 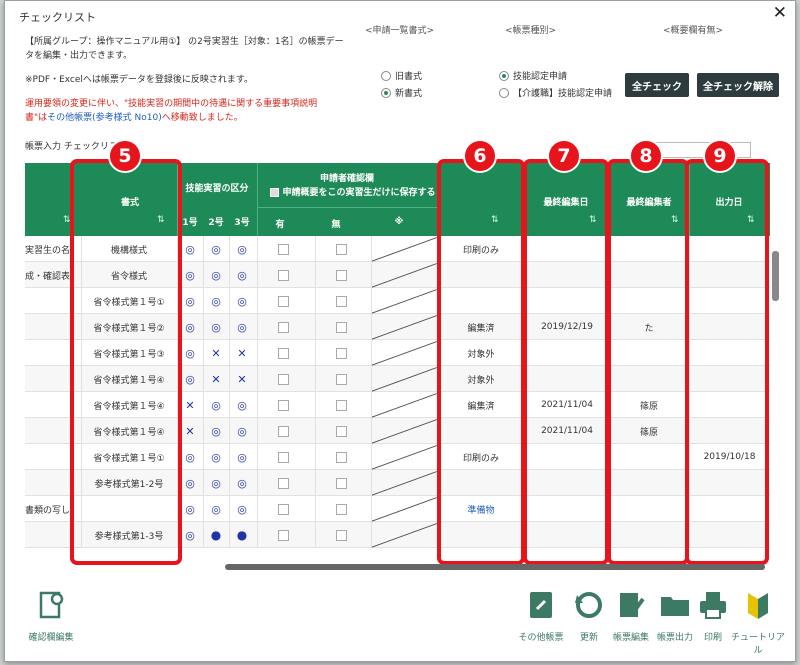 I want to click on new-format-option: 新書式, so click(x=401, y=92).